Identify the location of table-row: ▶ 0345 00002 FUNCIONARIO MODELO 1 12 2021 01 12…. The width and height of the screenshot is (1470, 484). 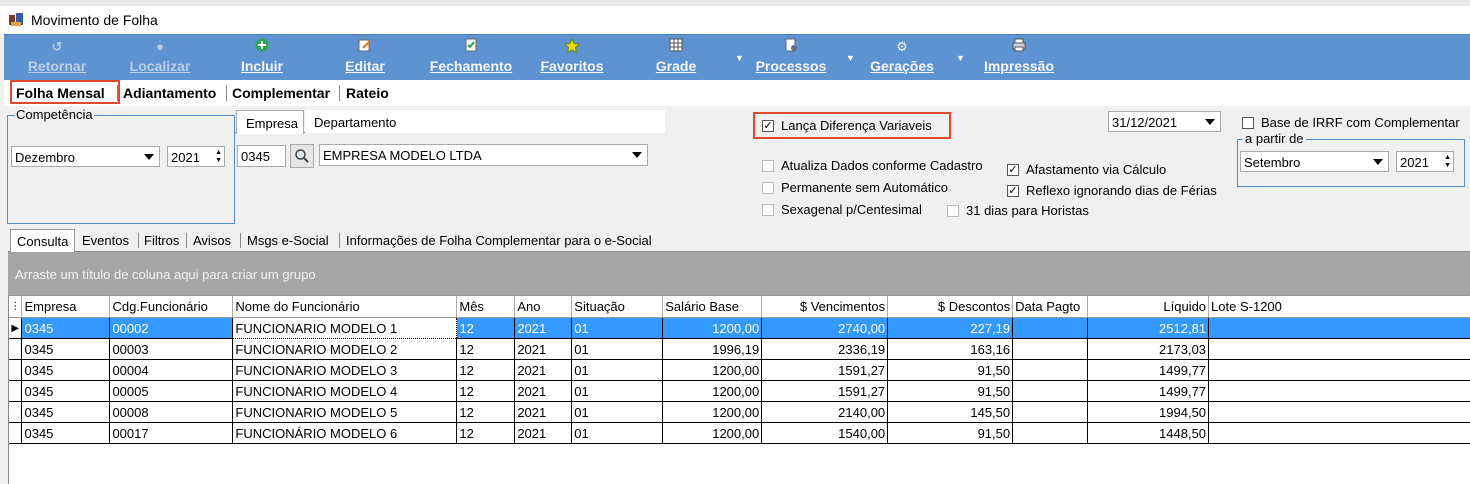
(739, 328).